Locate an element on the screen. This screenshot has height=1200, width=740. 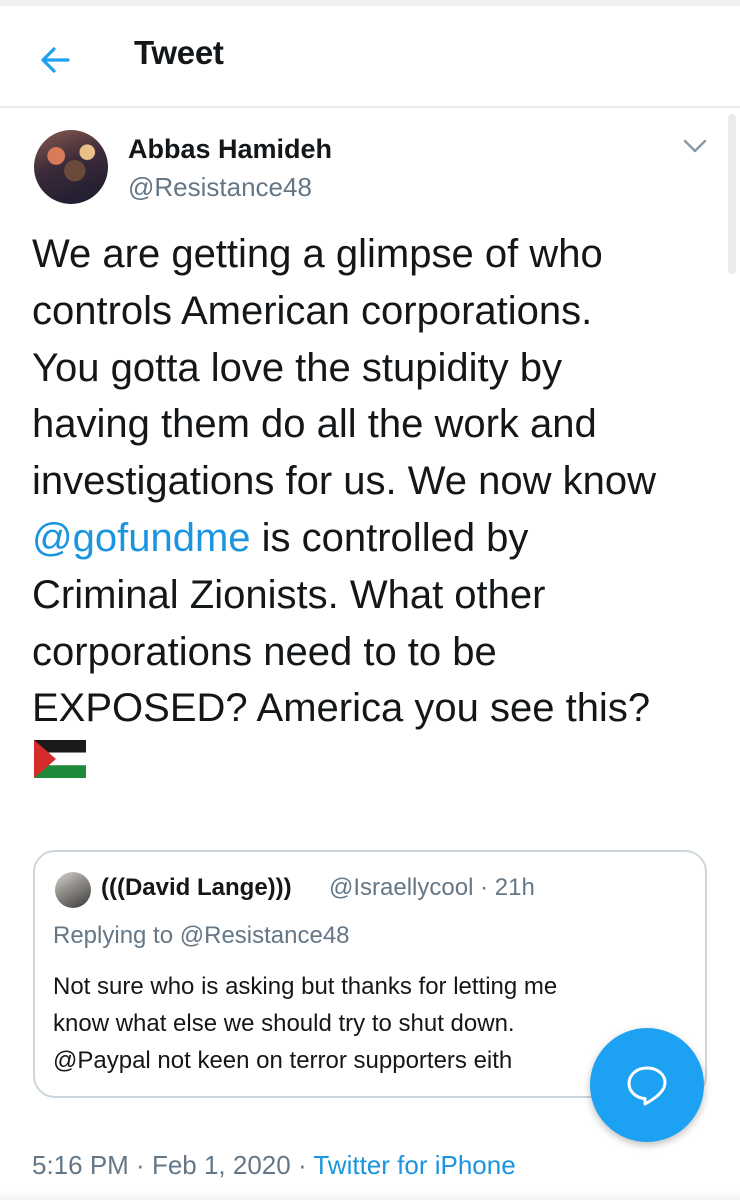
back-button is located at coordinates (56, 60).